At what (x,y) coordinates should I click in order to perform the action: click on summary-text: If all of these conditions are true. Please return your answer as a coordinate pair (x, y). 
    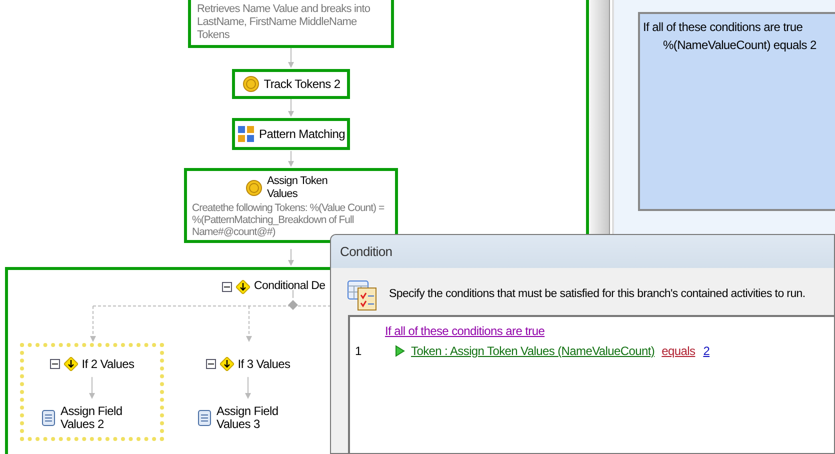
    Looking at the image, I should click on (723, 27).